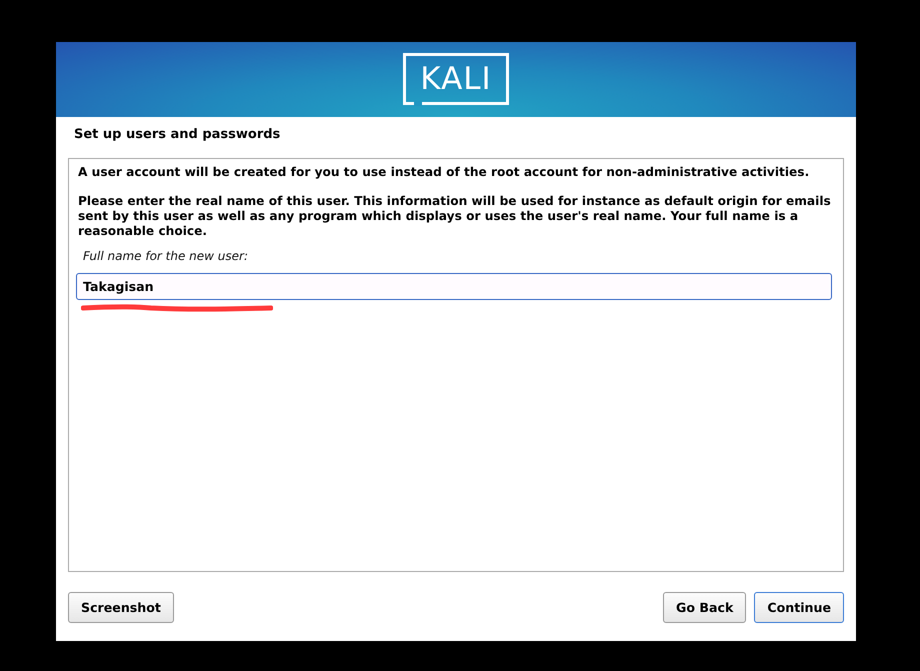 The image size is (920, 671). What do you see at coordinates (121, 607) in the screenshot?
I see `screenshot-button: Screenshot` at bounding box center [121, 607].